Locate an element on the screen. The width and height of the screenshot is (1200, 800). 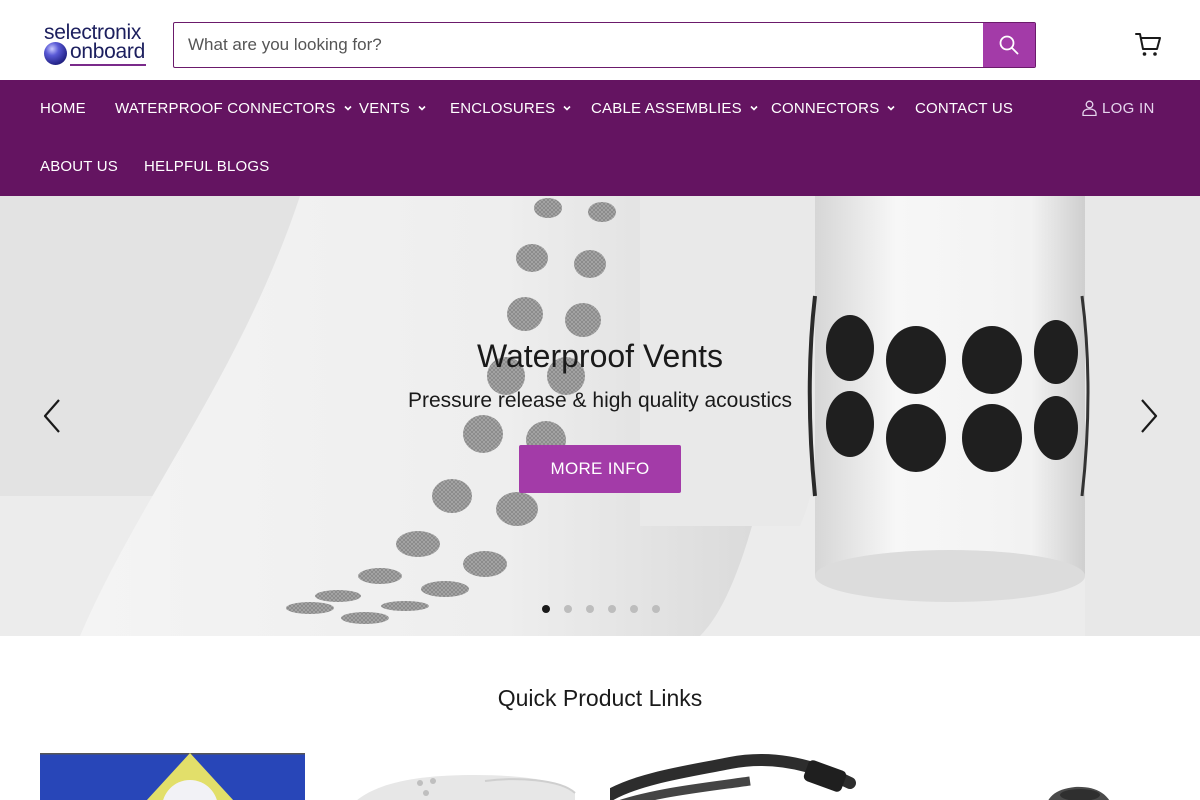
nav-item-label: ABOUT US is located at coordinates (79, 166).